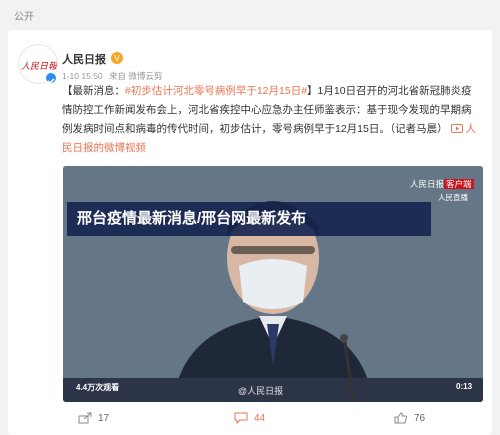 The width and height of the screenshot is (500, 435). Describe the element at coordinates (261, 391) in the screenshot. I see `video-watermark: @人民日报` at that location.